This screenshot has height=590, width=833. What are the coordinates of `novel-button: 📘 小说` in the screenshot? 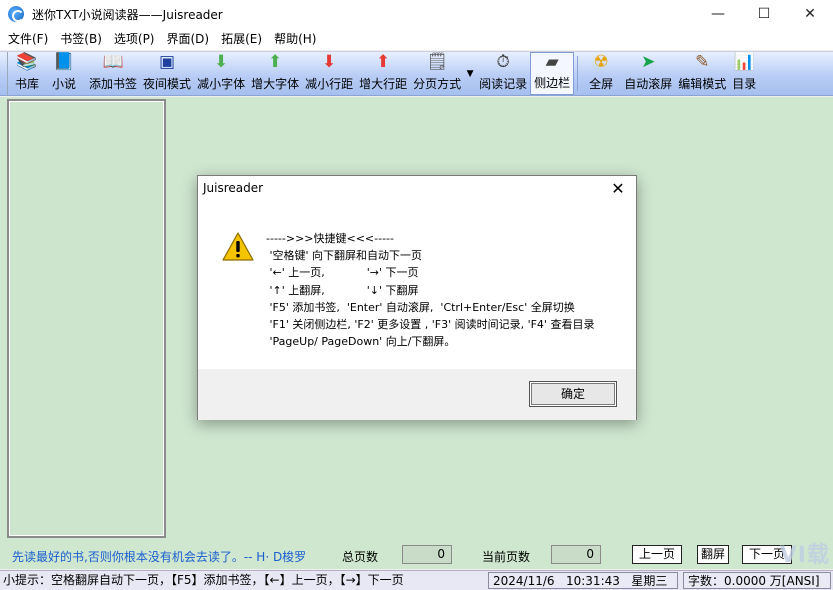 It's located at (64, 73).